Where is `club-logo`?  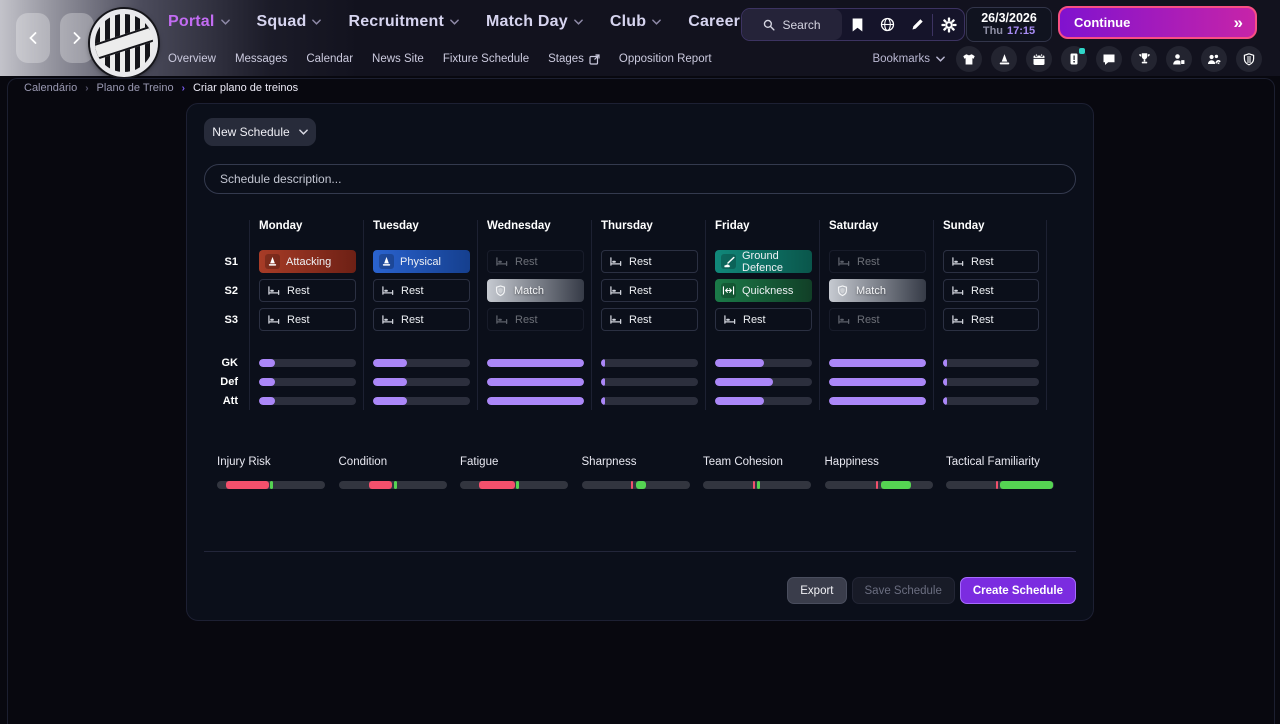 club-logo is located at coordinates (124, 43).